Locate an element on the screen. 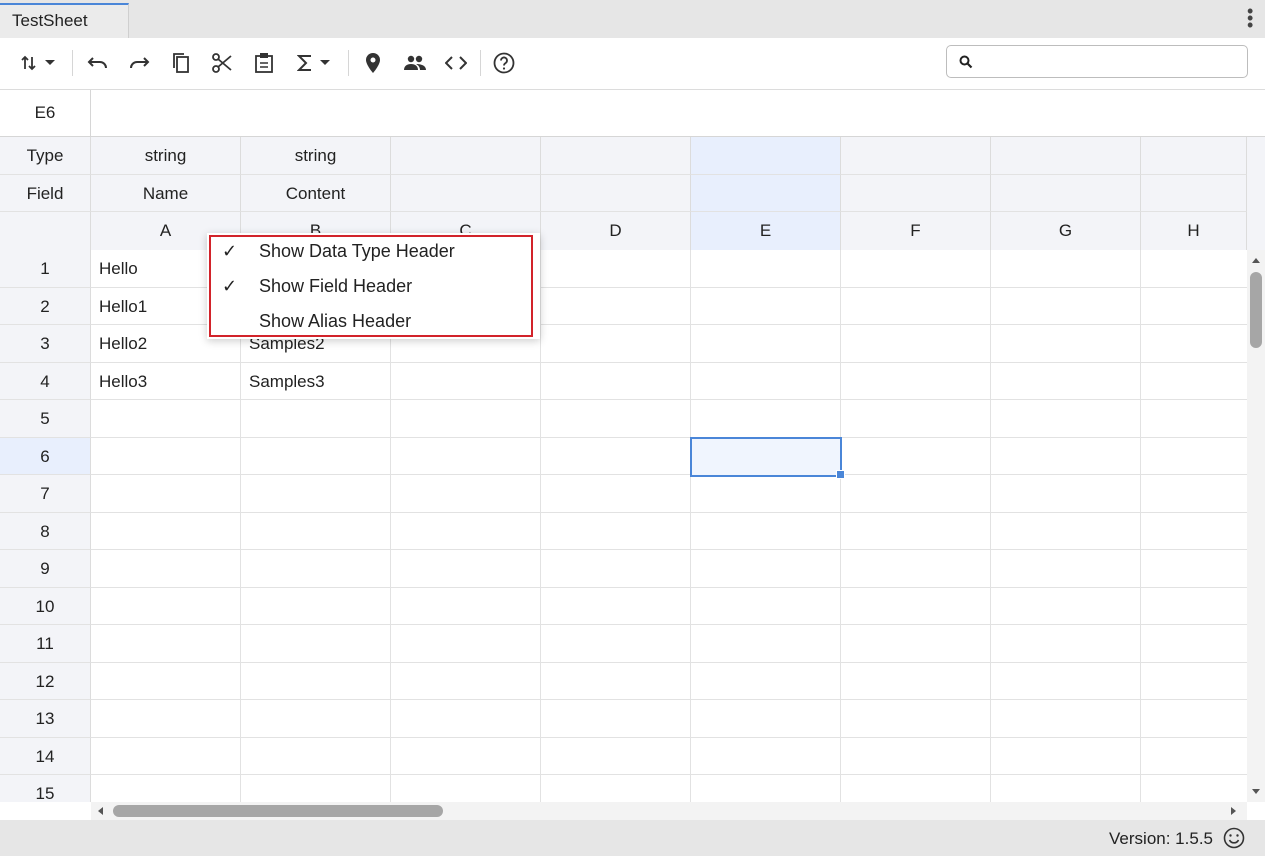 This screenshot has height=856, width=1265. cell-e8 is located at coordinates (766, 531).